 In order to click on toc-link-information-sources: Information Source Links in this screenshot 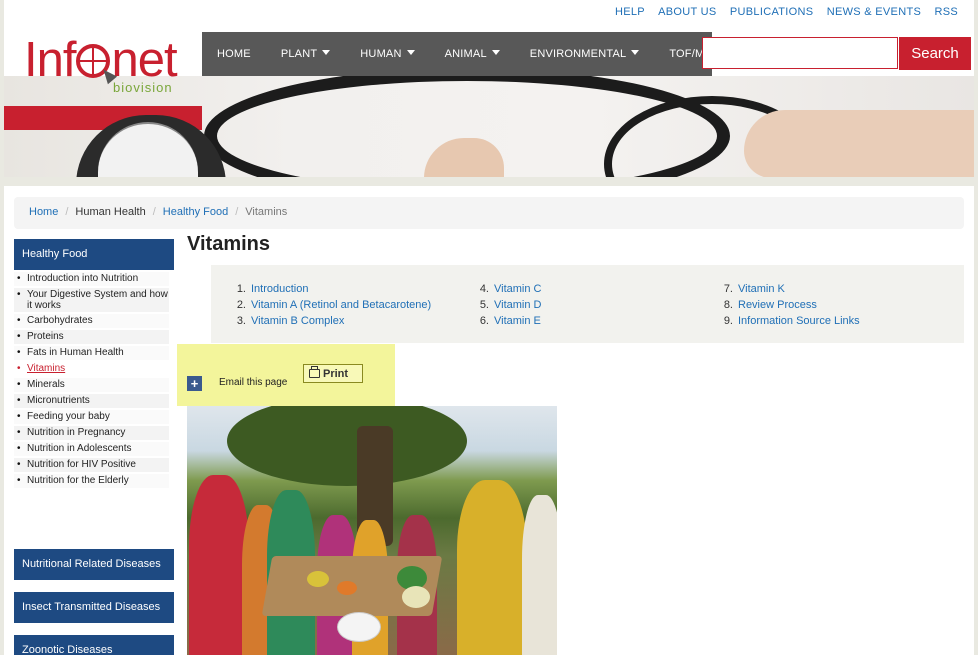, I will do `click(799, 321)`.